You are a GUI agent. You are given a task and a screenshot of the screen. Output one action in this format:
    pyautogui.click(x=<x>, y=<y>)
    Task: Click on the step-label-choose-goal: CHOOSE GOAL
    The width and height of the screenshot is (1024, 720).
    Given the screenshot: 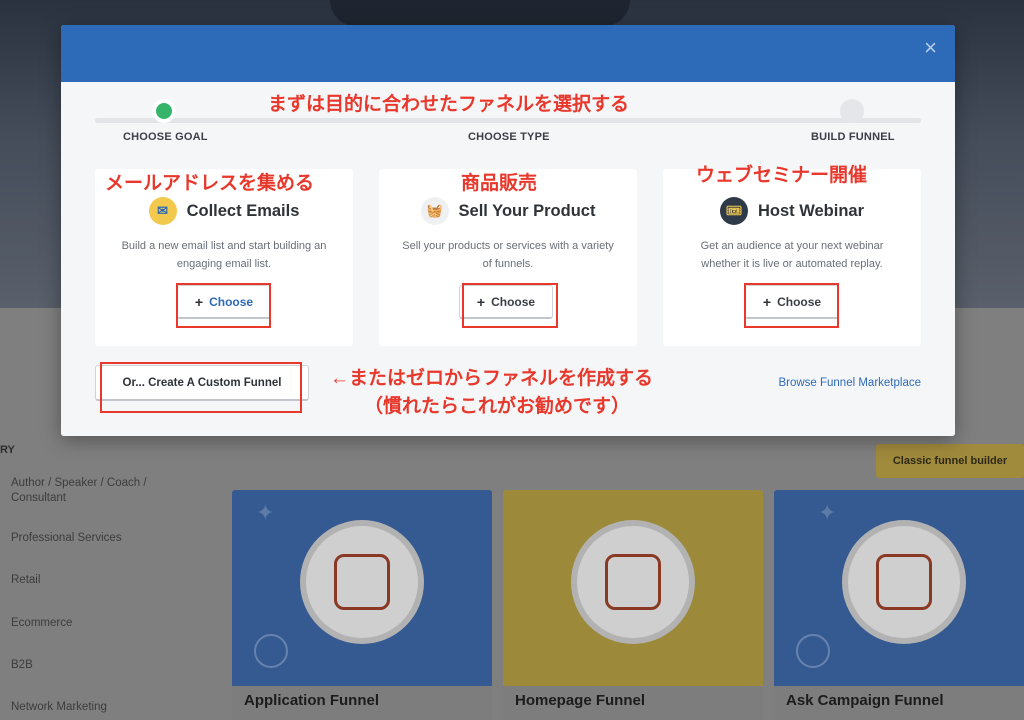 What is the action you would take?
    pyautogui.click(x=165, y=137)
    